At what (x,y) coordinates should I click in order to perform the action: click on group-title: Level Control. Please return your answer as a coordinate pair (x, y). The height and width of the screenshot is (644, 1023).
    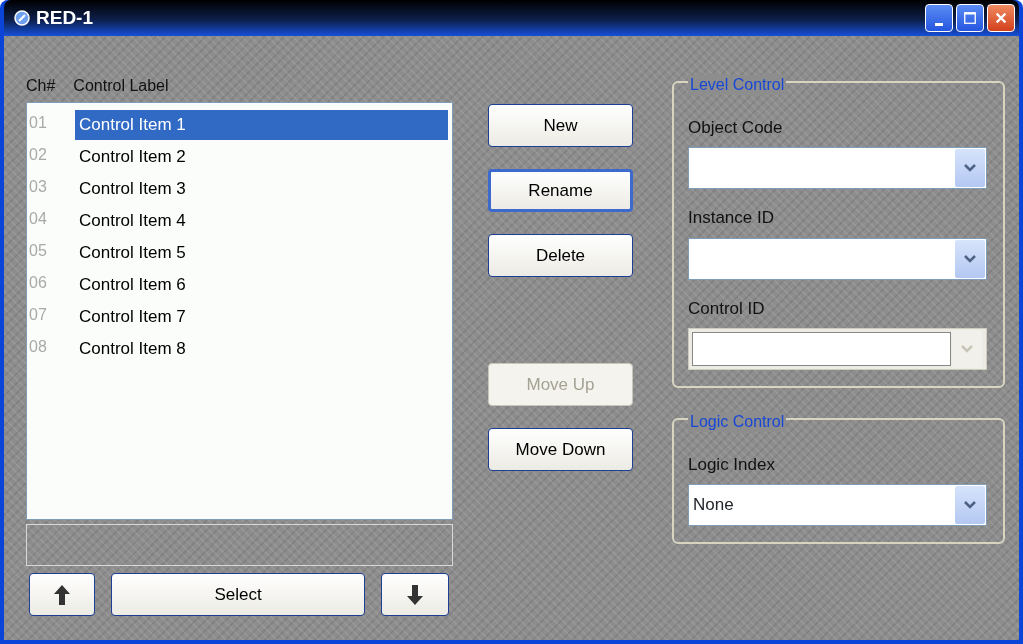
    Looking at the image, I should click on (737, 85).